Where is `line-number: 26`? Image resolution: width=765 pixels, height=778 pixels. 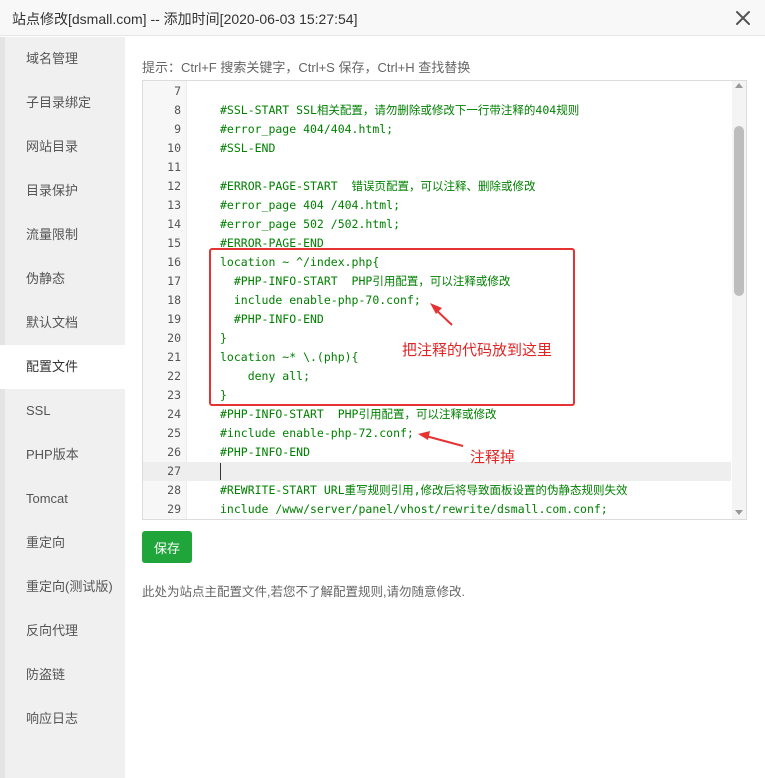 line-number: 26 is located at coordinates (174, 452).